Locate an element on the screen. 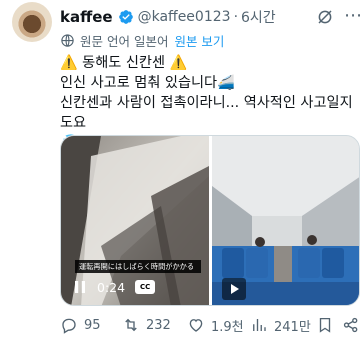  views-button: 241만 is located at coordinates (280, 325).